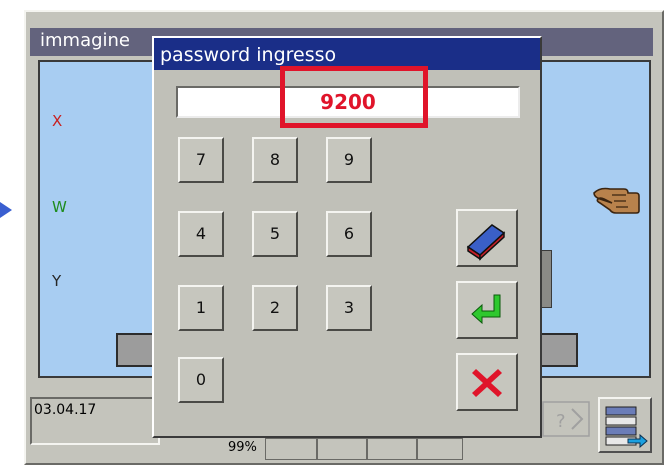  Describe the element at coordinates (201, 160) in the screenshot. I see `key-7: 7` at that location.